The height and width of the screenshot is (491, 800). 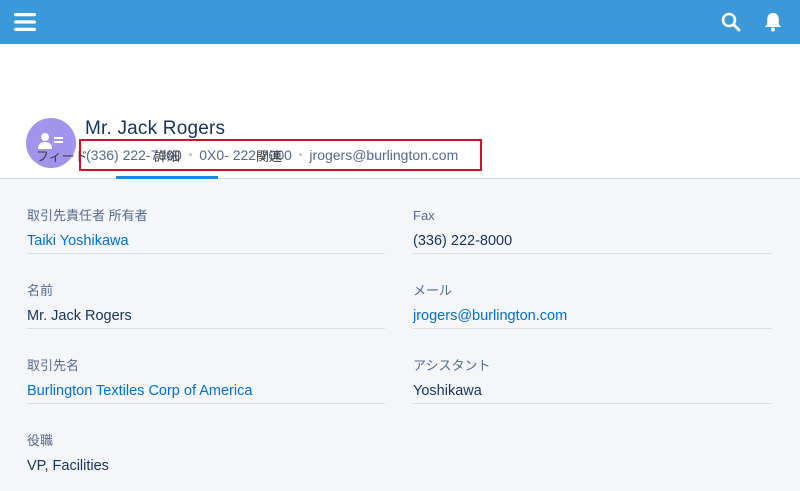 I want to click on bell-icon, so click(x=773, y=22).